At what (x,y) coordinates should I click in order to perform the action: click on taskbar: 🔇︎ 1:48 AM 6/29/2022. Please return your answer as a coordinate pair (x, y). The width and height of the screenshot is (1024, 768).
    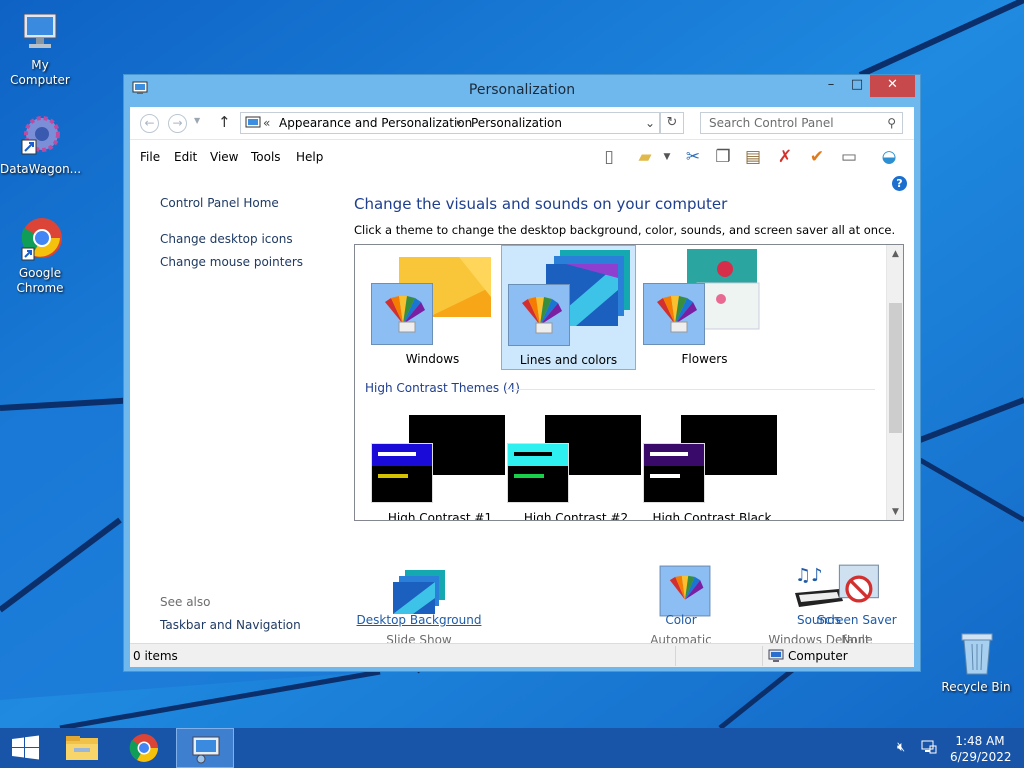
    Looking at the image, I should click on (512, 748).